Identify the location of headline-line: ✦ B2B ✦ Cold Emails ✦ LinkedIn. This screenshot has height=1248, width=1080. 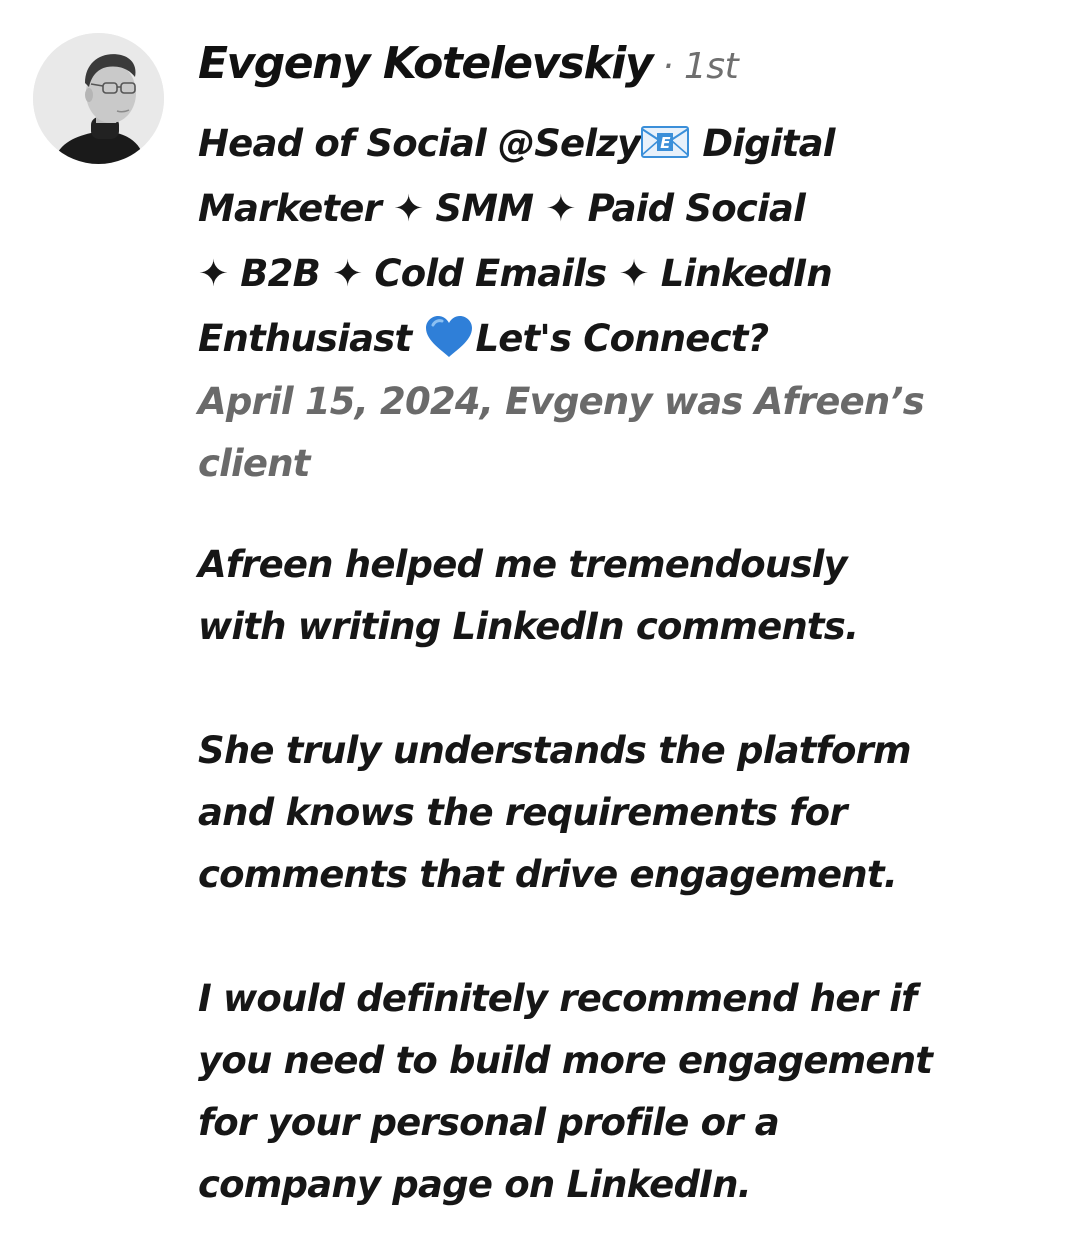
(515, 273).